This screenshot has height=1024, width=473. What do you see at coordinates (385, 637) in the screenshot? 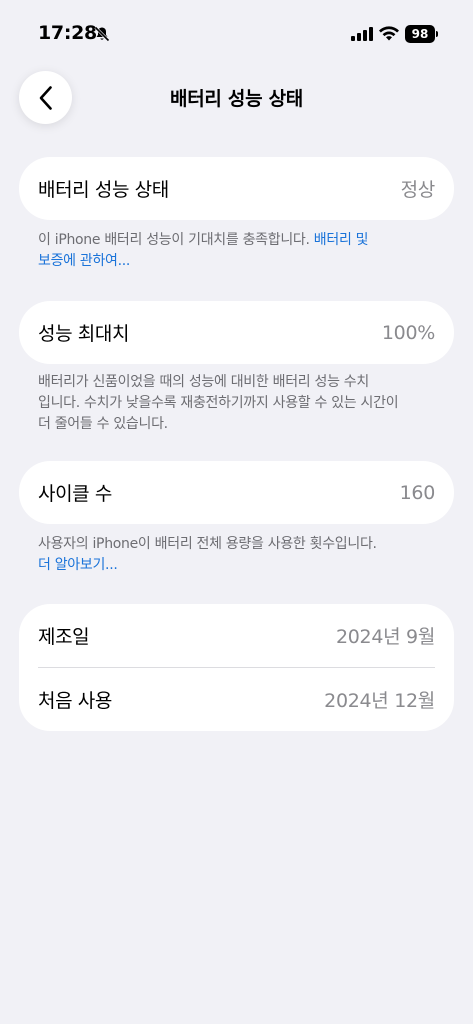
I see `manufacture-date-value: 2024년 9월` at bounding box center [385, 637].